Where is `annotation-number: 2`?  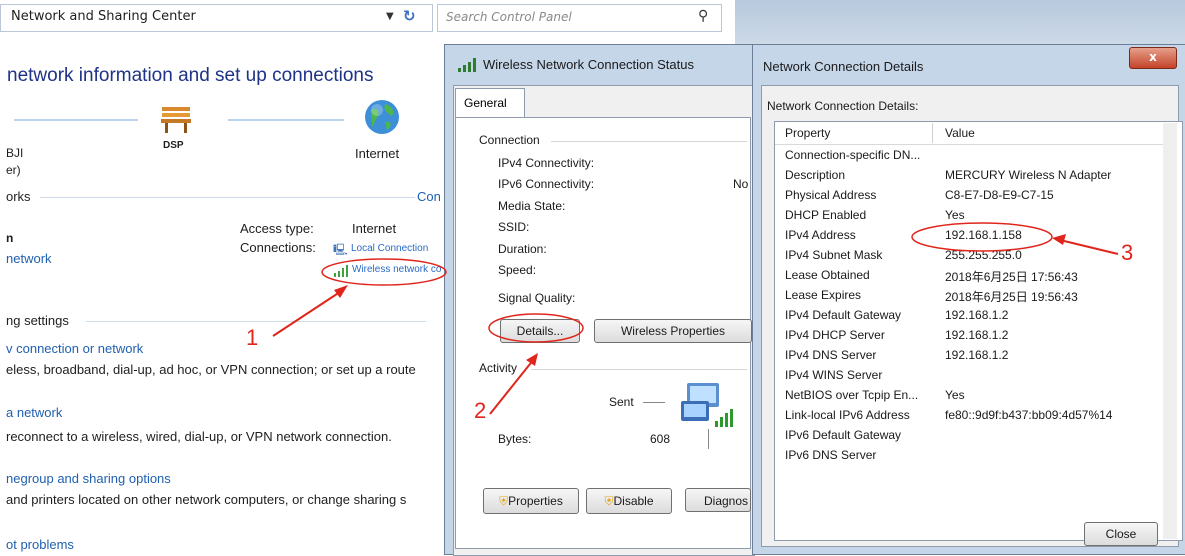 annotation-number: 2 is located at coordinates (480, 410).